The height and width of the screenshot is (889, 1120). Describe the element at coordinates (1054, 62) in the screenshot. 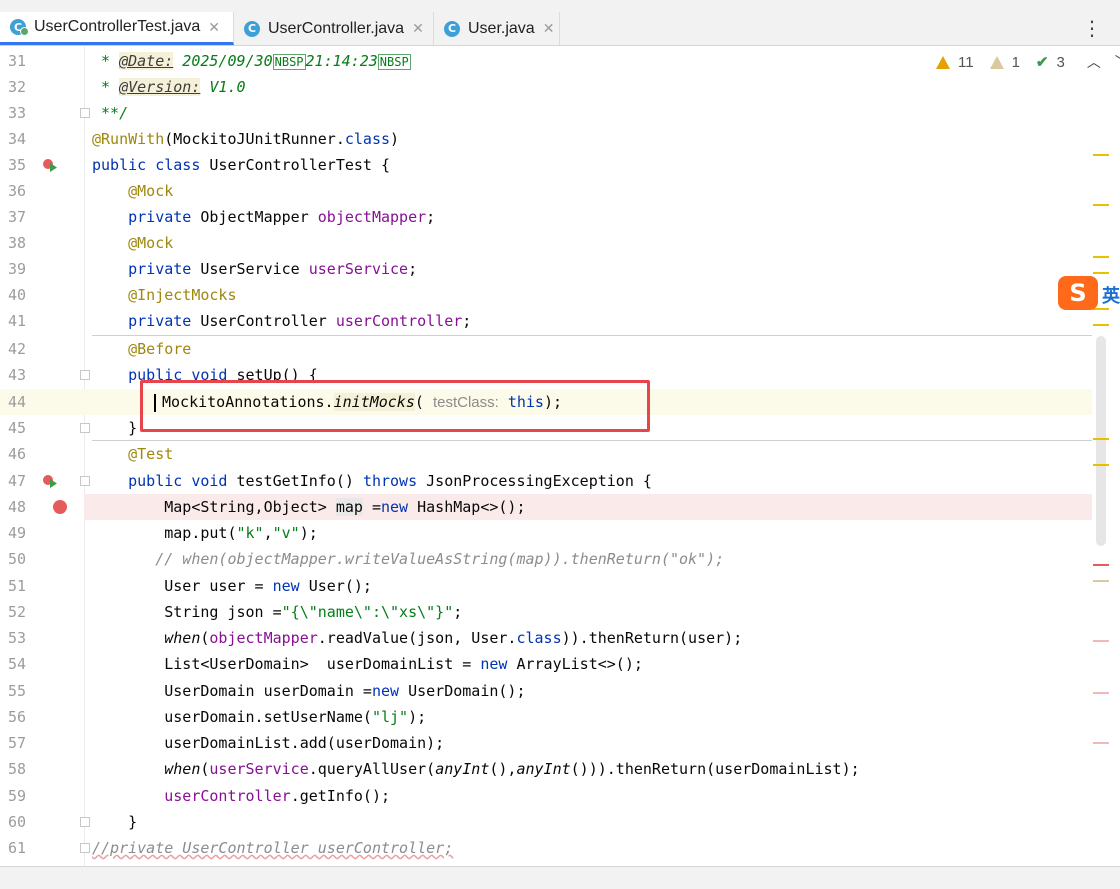

I see `typos-count: ✔ 3` at that location.